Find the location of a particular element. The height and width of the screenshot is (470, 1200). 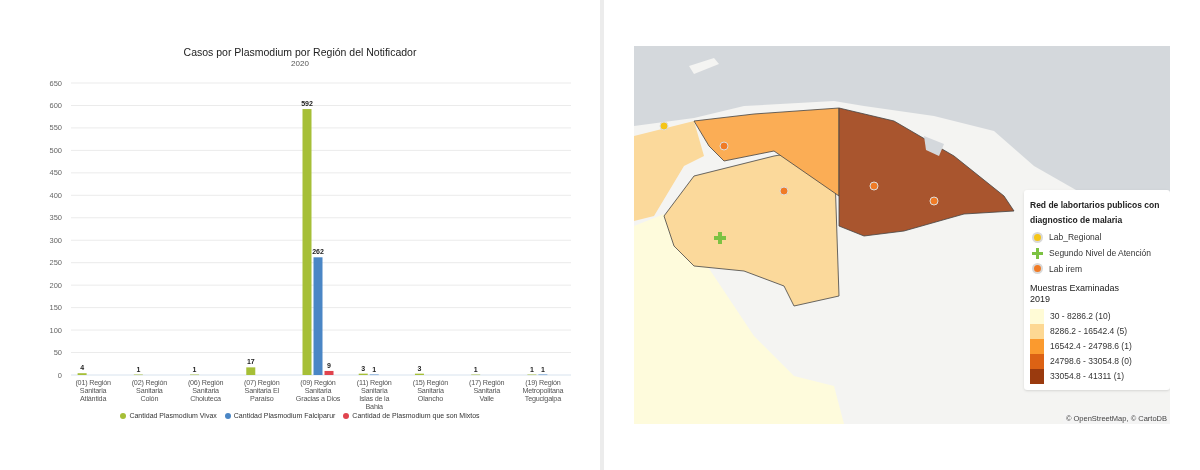

bar is located at coordinates (251, 371).